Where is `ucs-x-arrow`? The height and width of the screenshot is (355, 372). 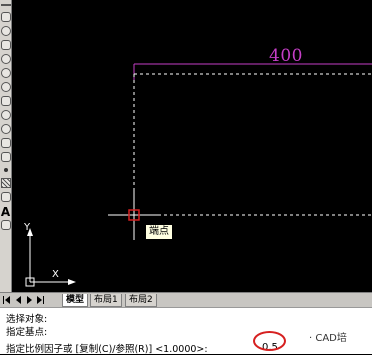
ucs-x-arrow is located at coordinates (72, 282).